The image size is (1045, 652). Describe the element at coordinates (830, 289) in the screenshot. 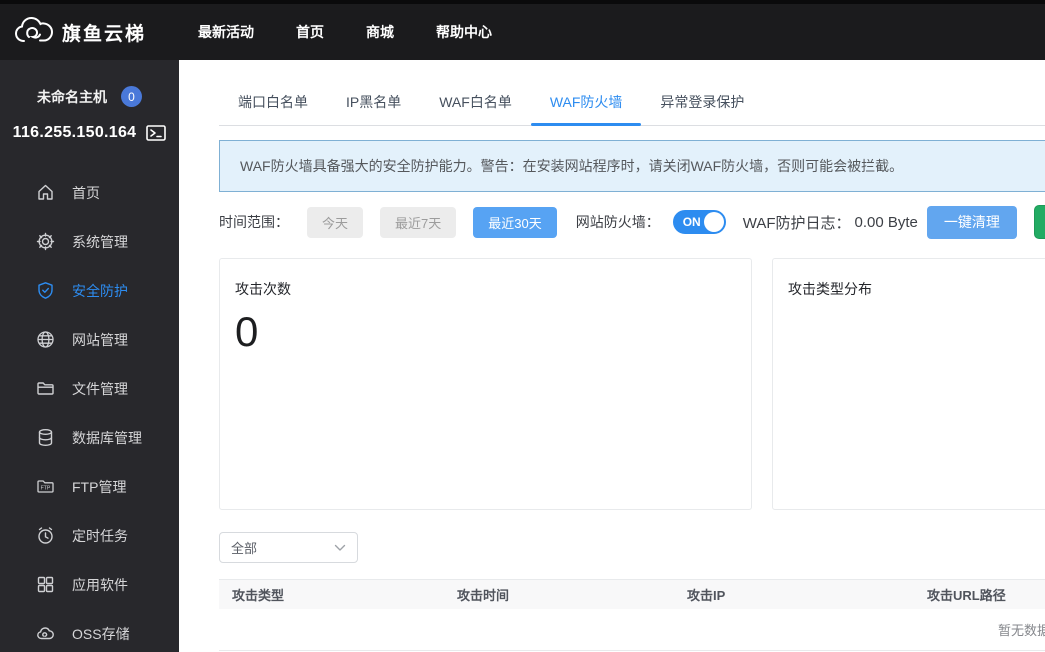

I see `attack-types-title: 攻击类型分布` at that location.